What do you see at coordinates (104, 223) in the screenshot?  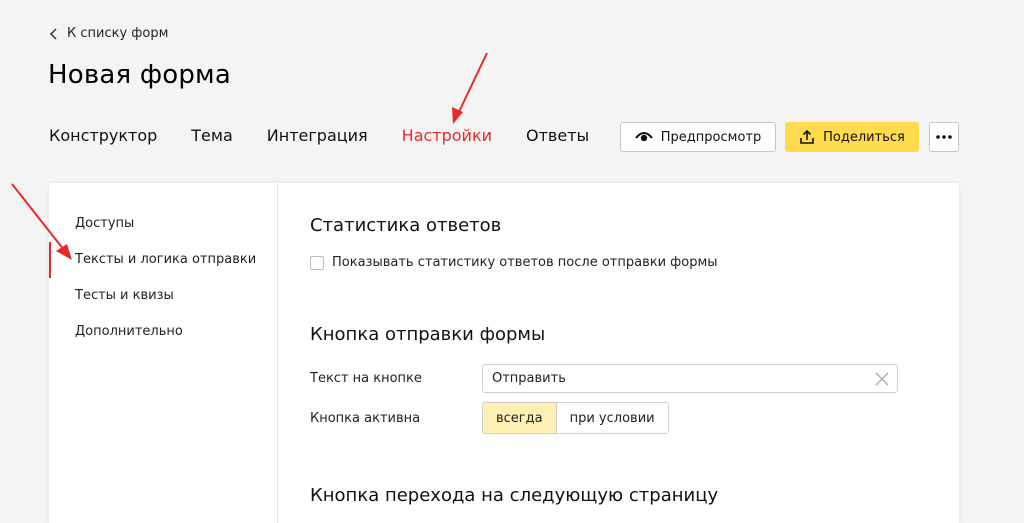 I see `sidebar-item-access: Доступы` at bounding box center [104, 223].